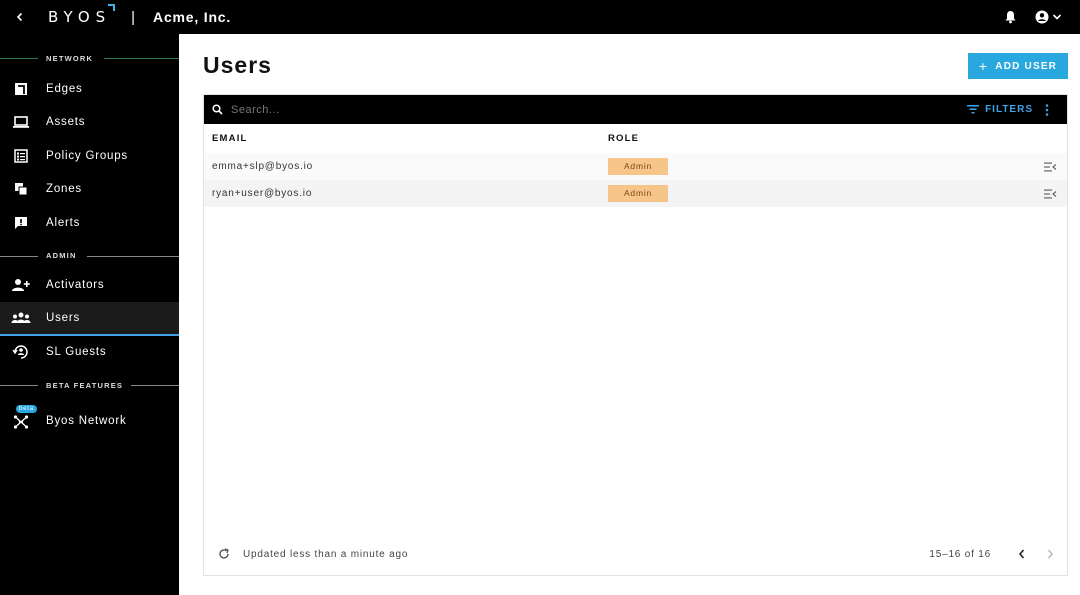  I want to click on sidebar-item-label: Byos Network, so click(86, 420).